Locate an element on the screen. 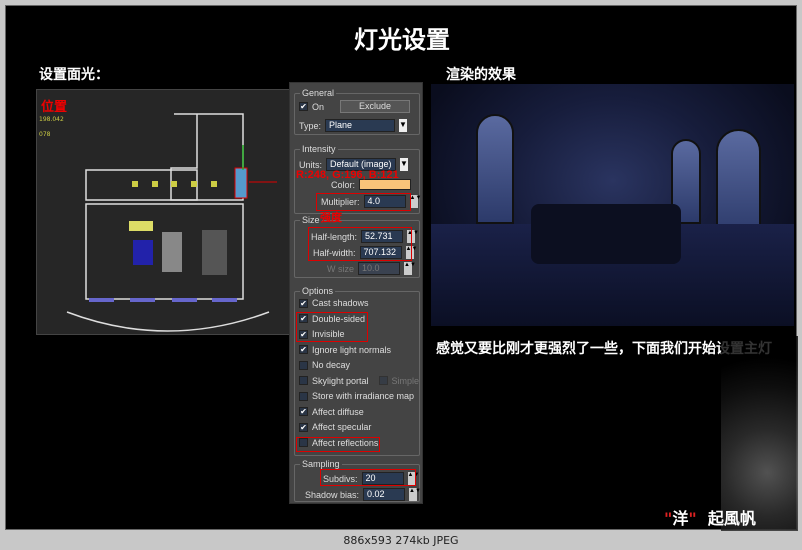 This screenshot has height=550, width=802. top-viewport: 位置 198.042 078 is located at coordinates (163, 212).